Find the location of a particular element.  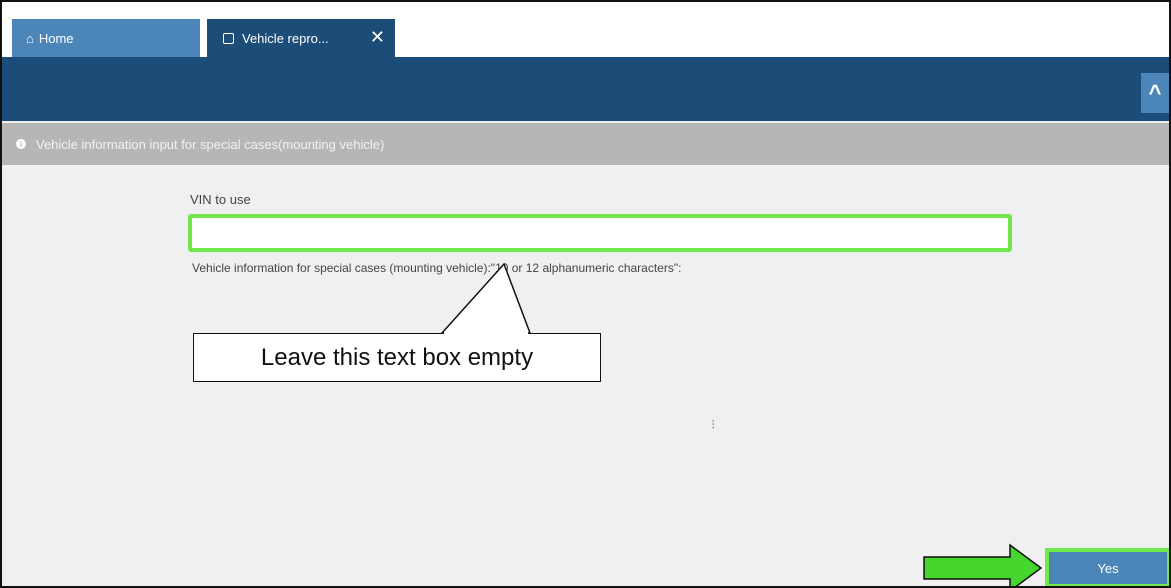

callout-pointer is located at coordinates (486, 298).